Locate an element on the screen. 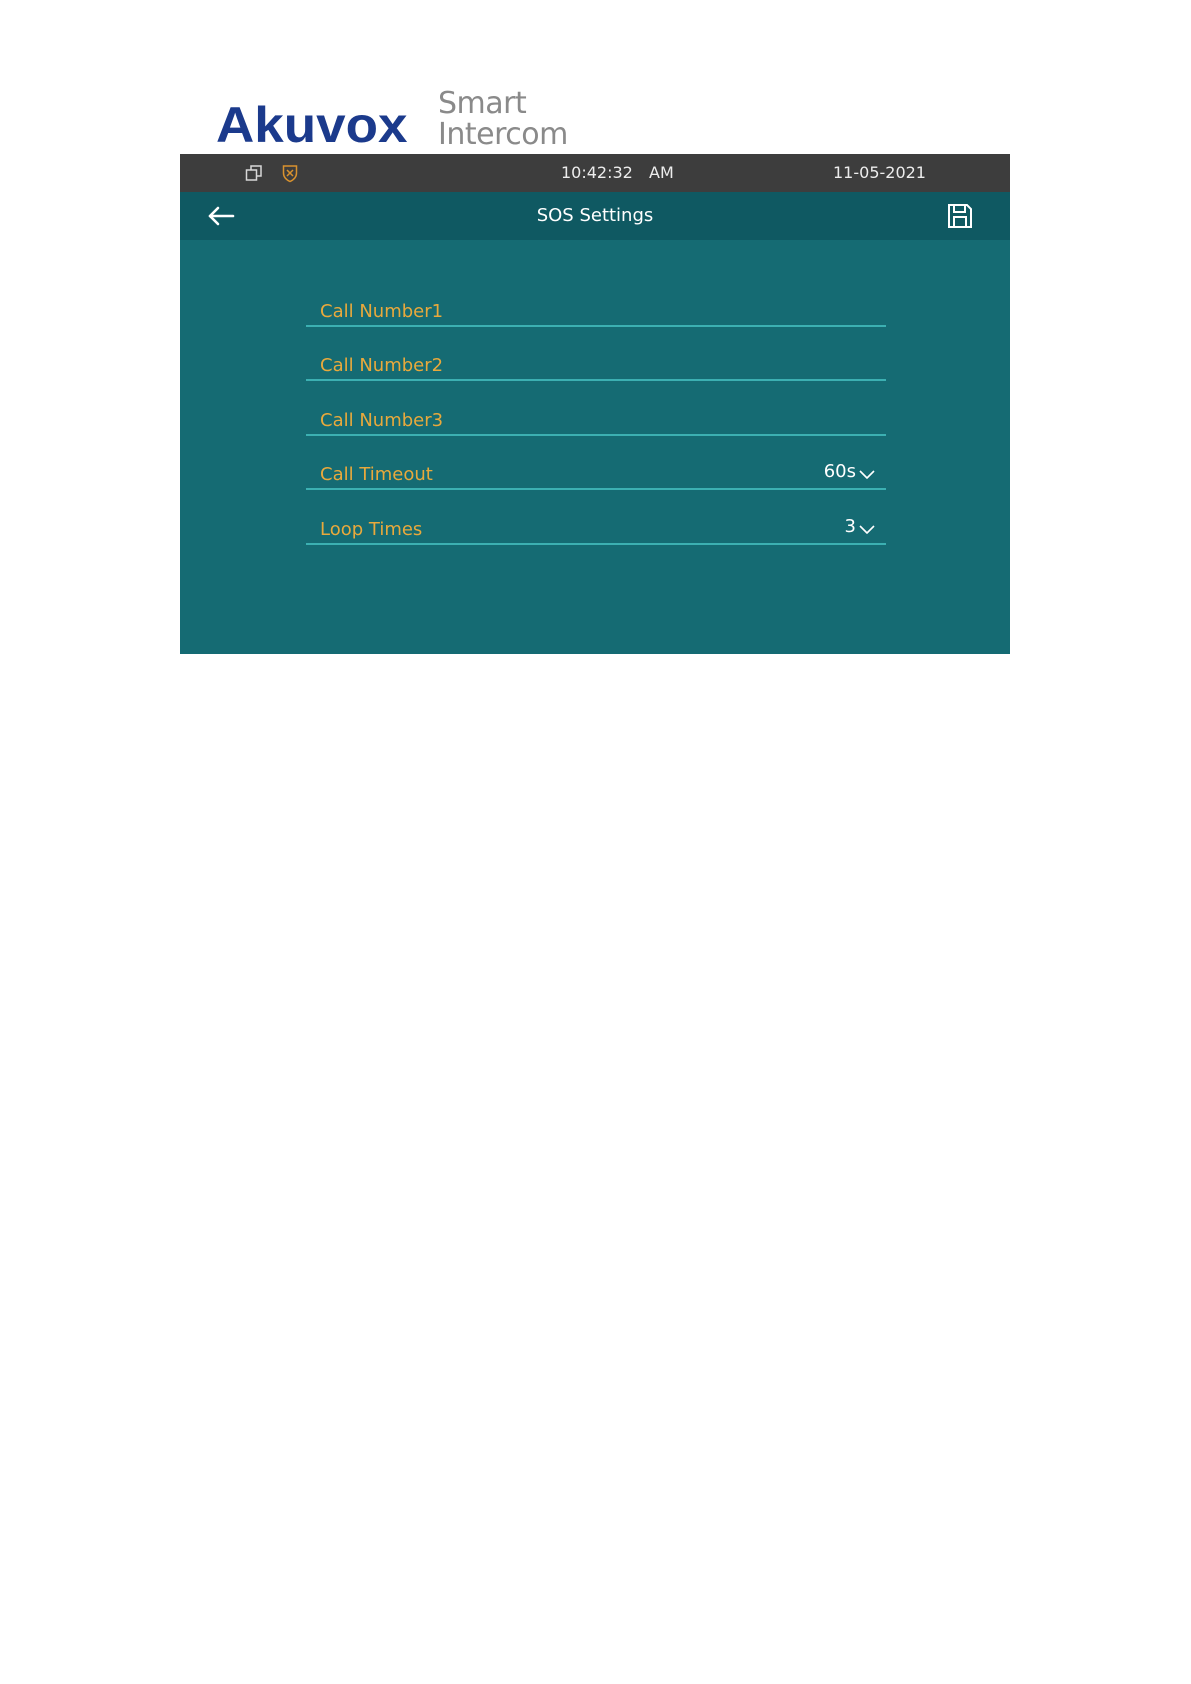 The width and height of the screenshot is (1191, 1684). call-number-3-field: Call Number3 is located at coordinates (596, 408).